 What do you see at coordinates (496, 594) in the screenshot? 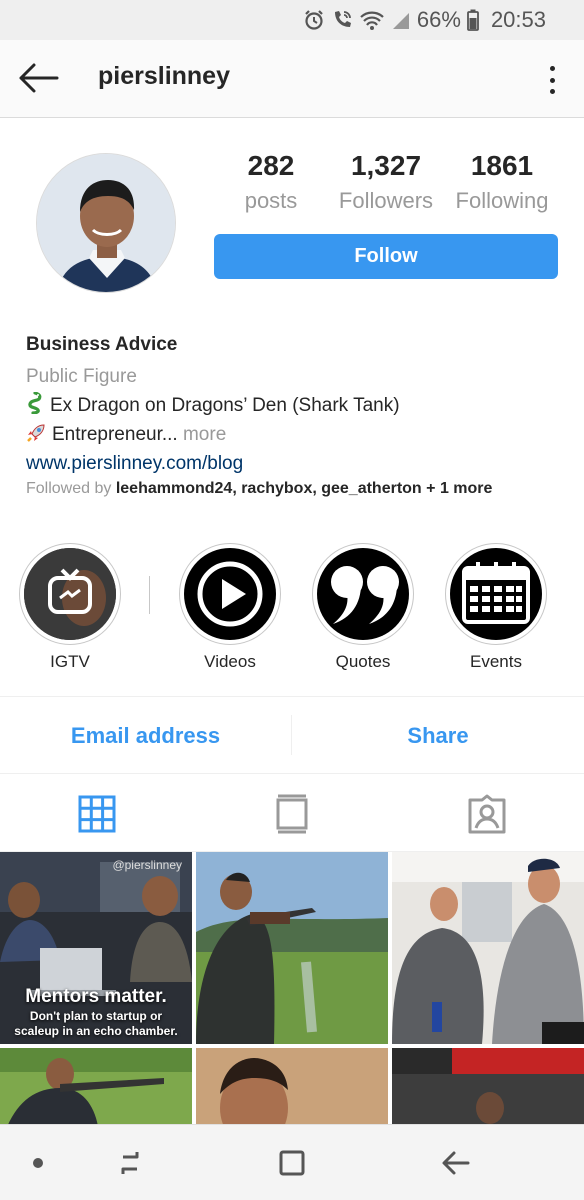
I see `calendar-icon` at bounding box center [496, 594].